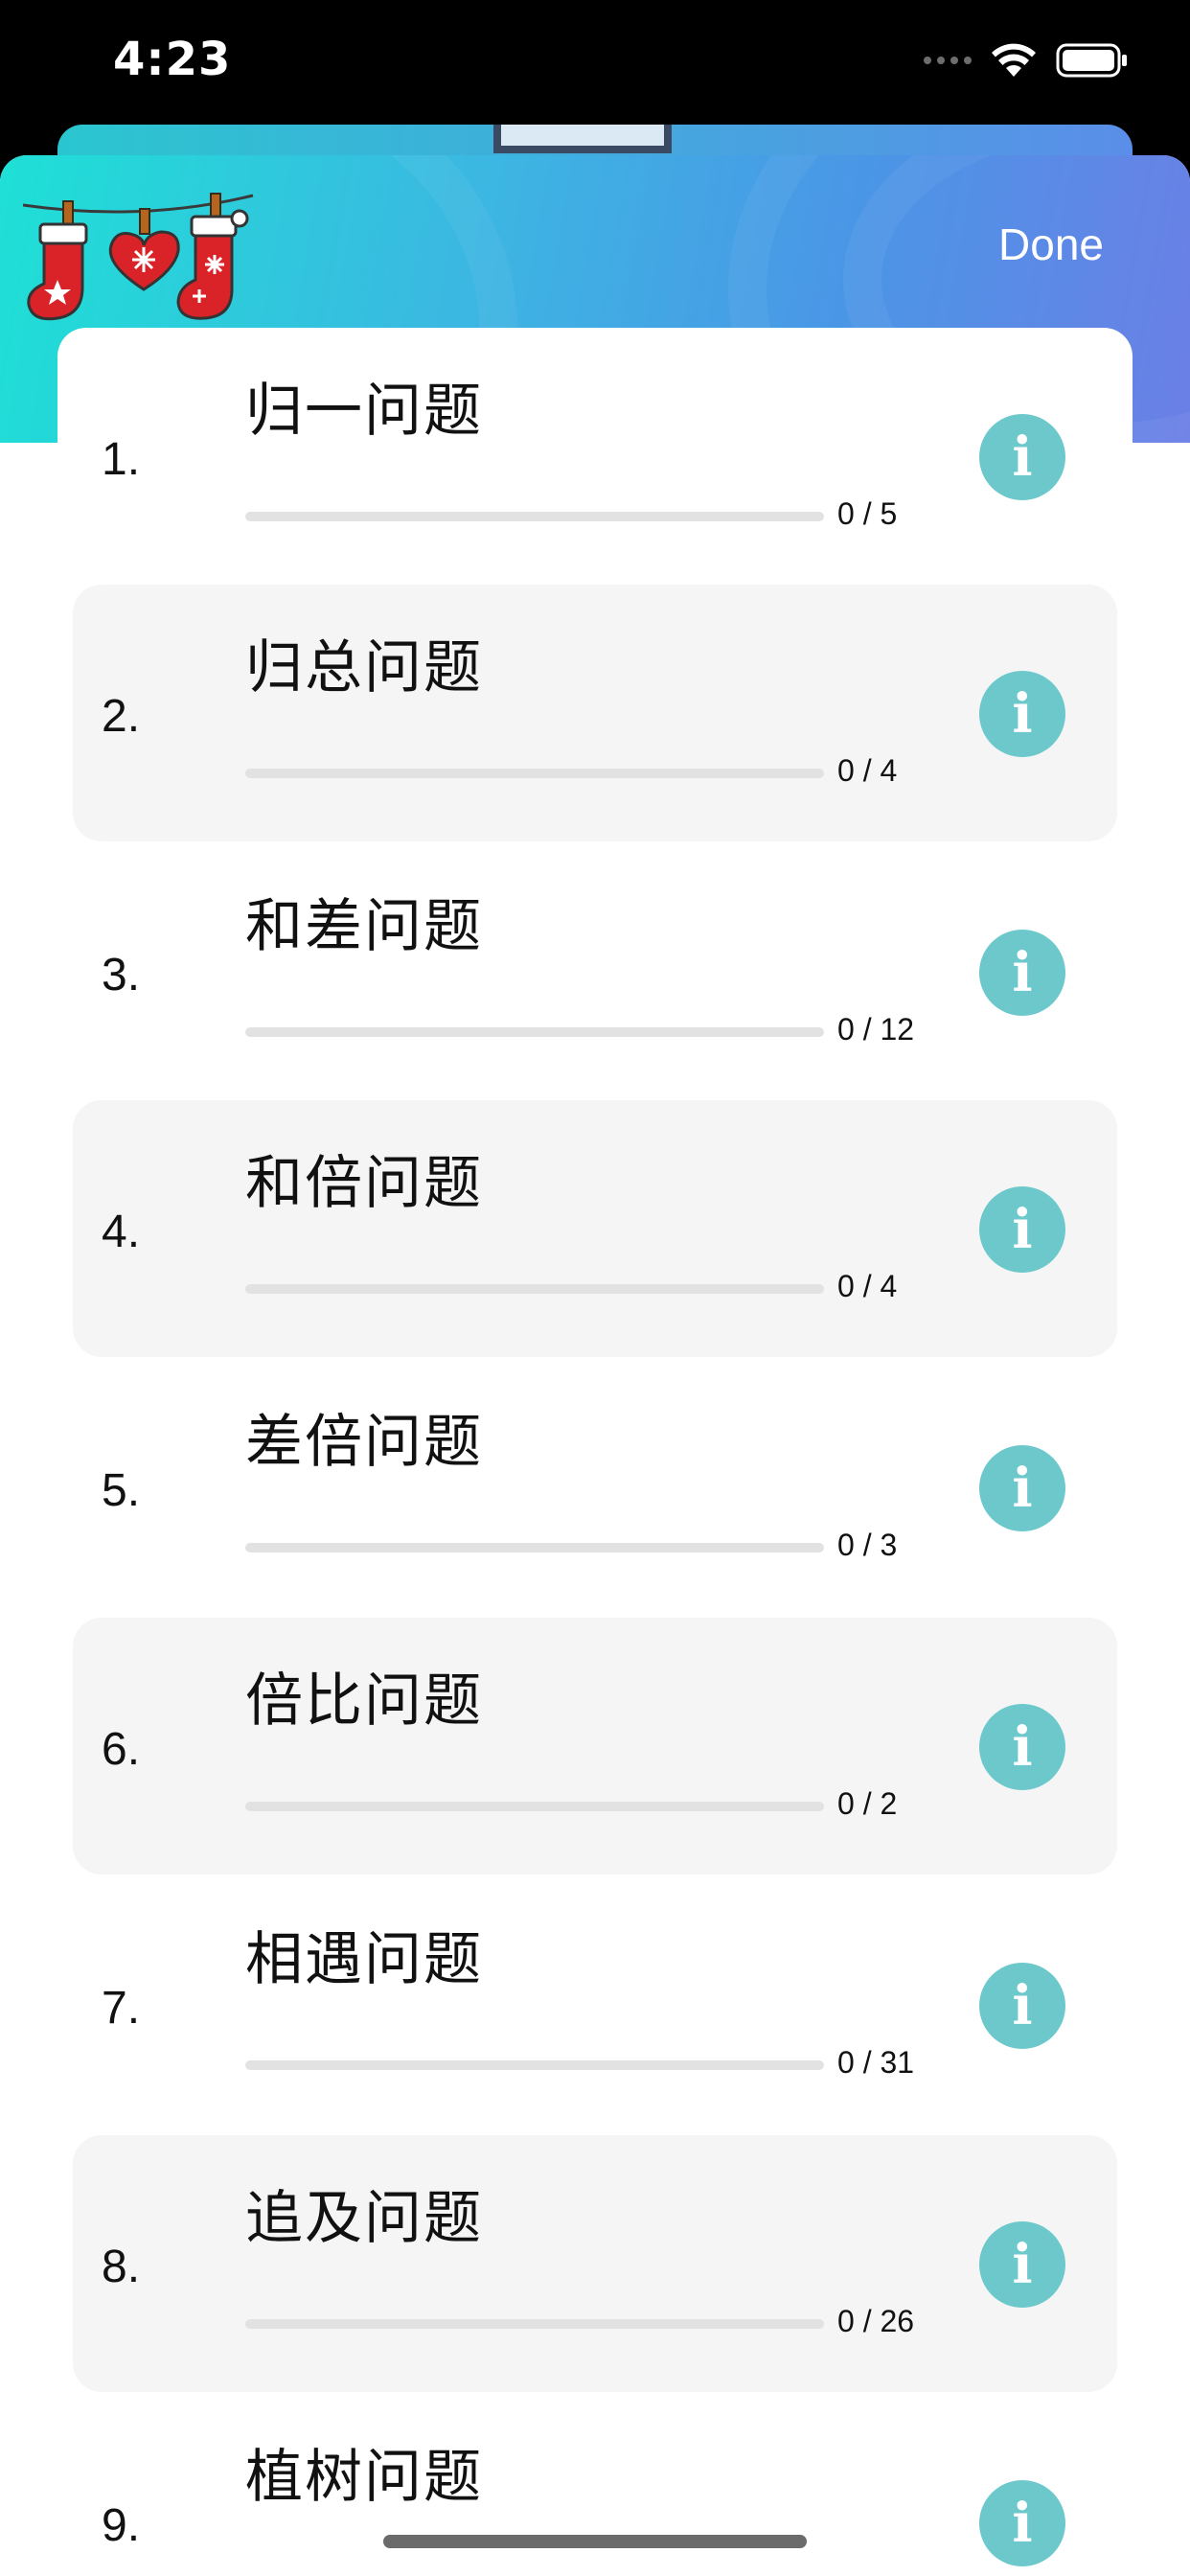 The height and width of the screenshot is (2576, 1190). Describe the element at coordinates (595, 2541) in the screenshot. I see `home-indicator` at that location.